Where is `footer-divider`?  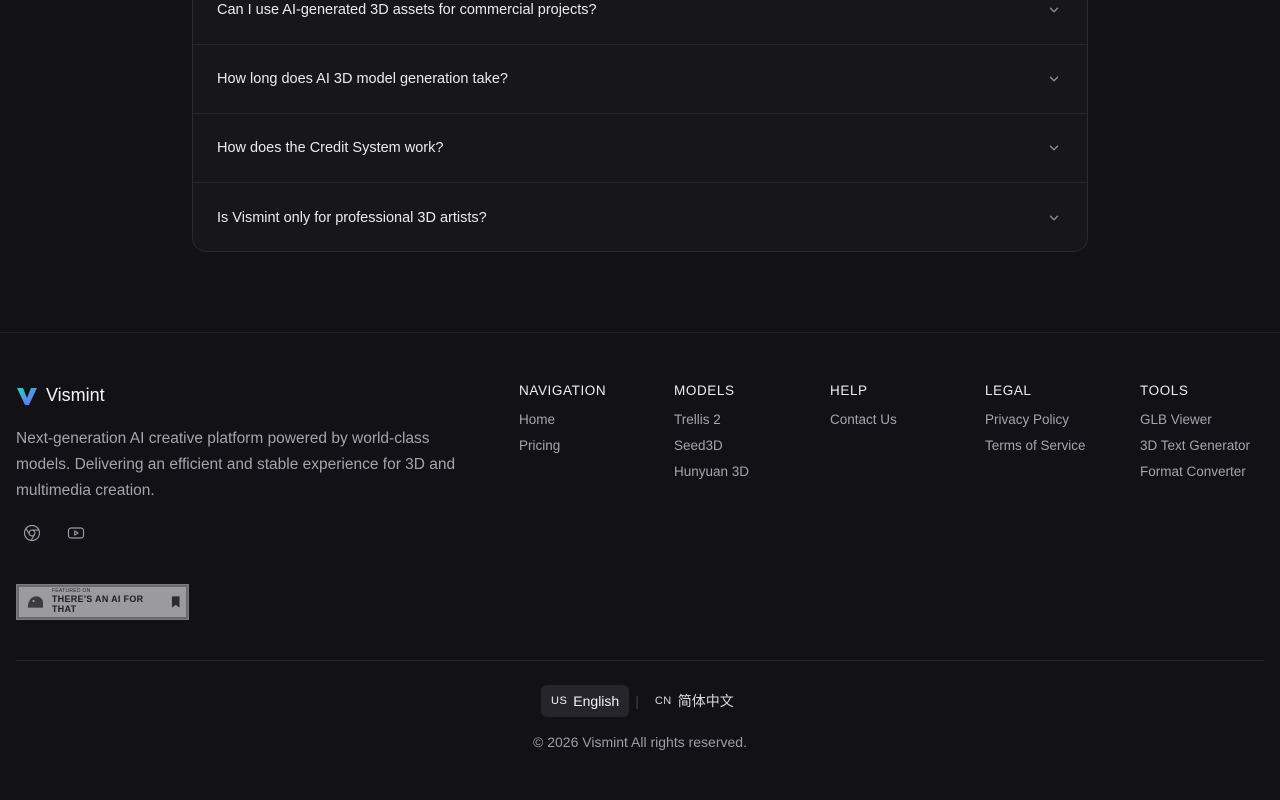 footer-divider is located at coordinates (640, 660).